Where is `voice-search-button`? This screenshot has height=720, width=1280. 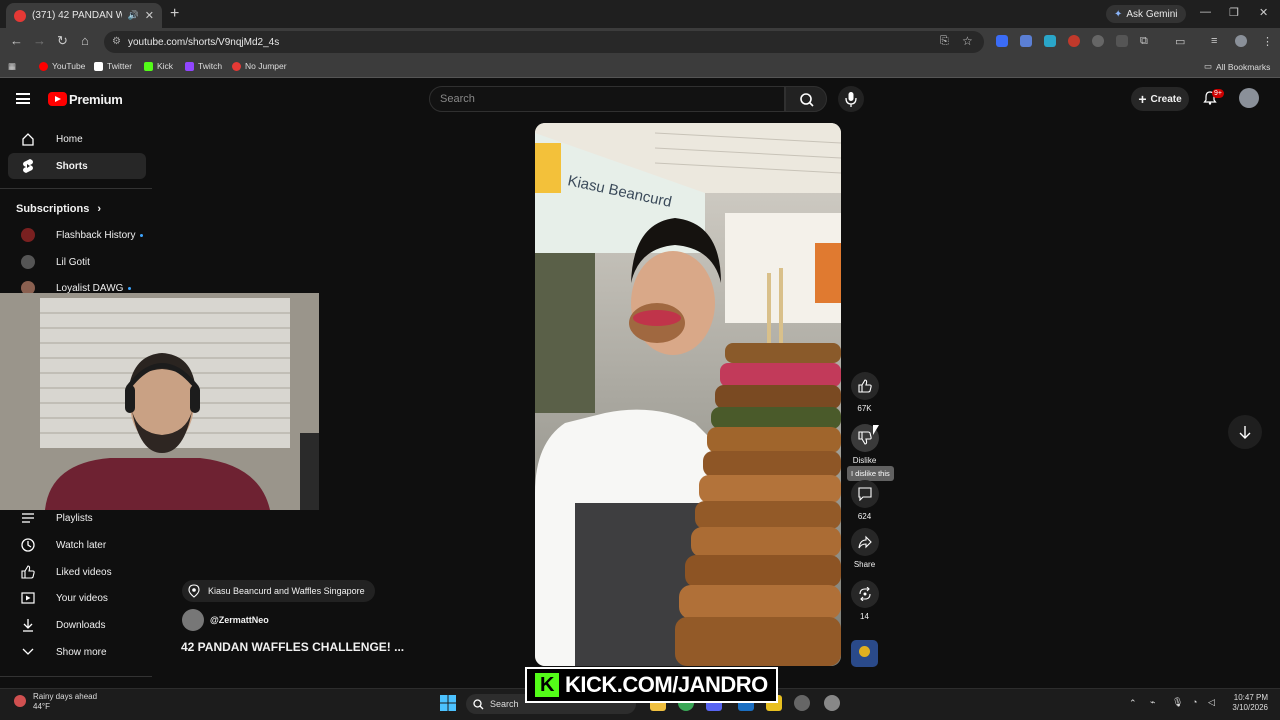
voice-search-button is located at coordinates (851, 99).